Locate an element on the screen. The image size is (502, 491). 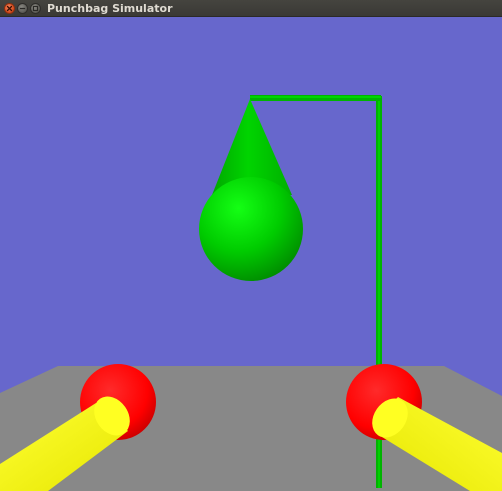
title-bar: Punchbag Simulator is located at coordinates (251, 8).